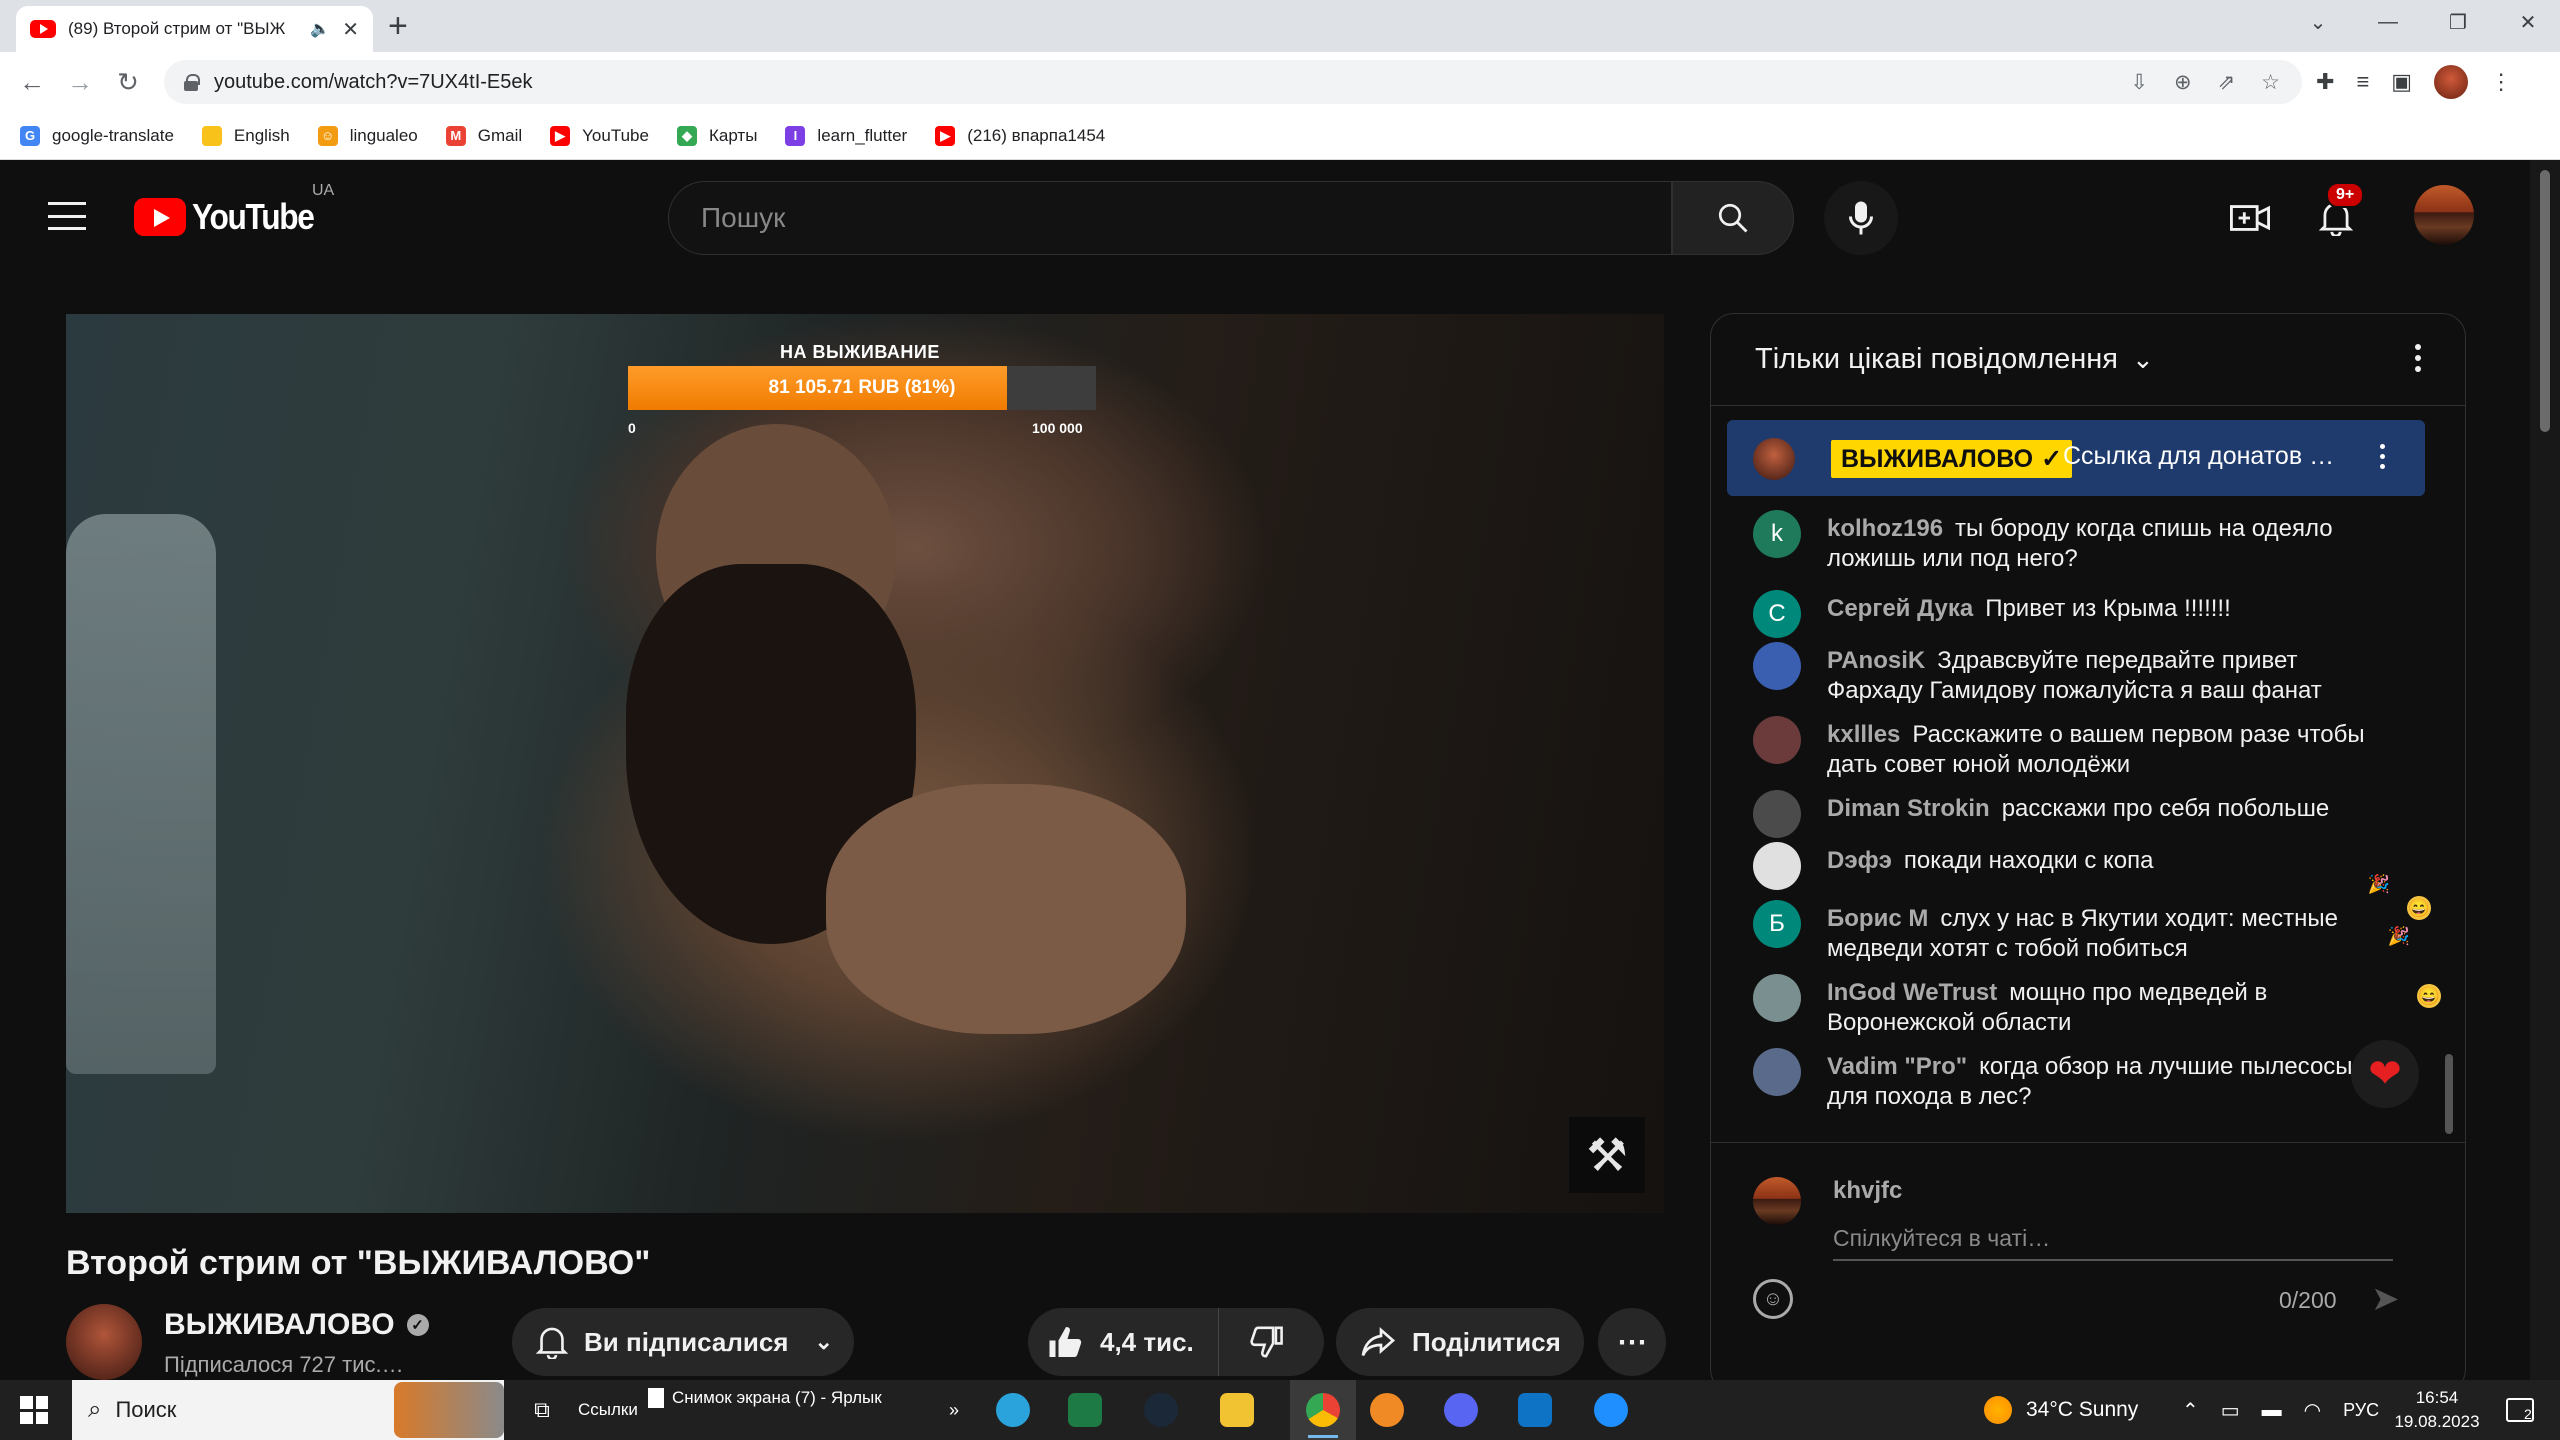  Describe the element at coordinates (1461, 1410) in the screenshot. I see `discord-icon` at that location.